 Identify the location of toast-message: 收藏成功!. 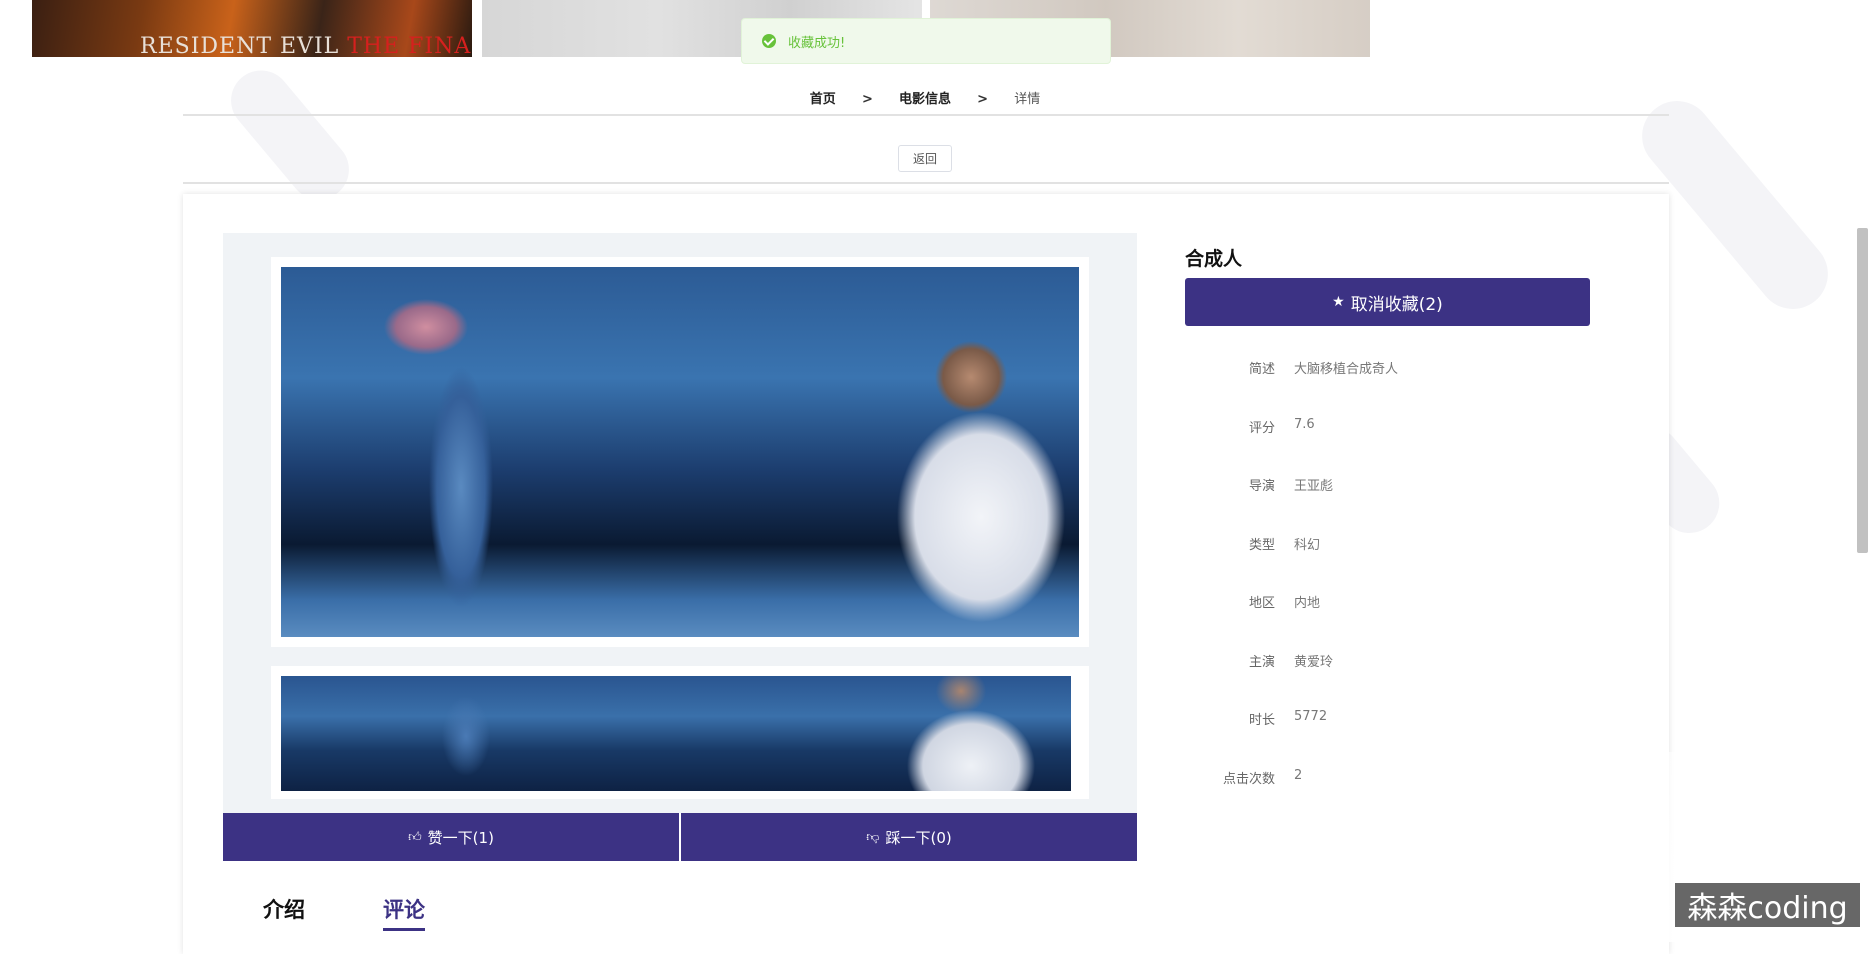
(817, 43).